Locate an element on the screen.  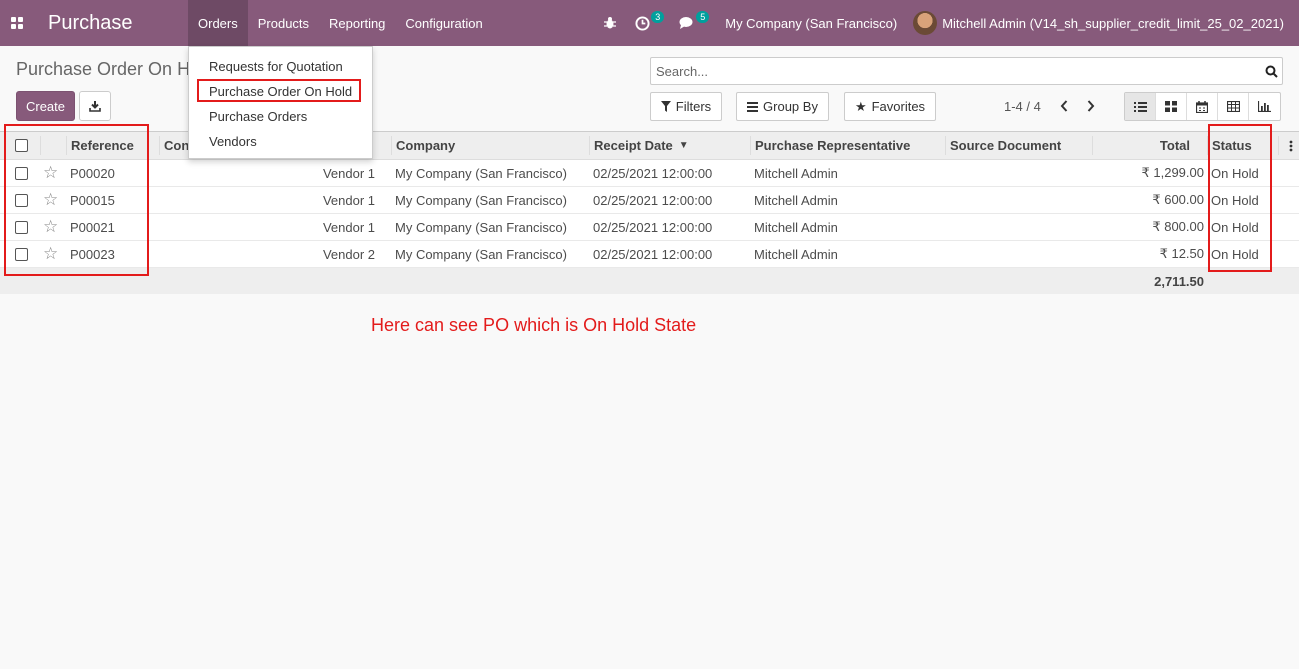
star-icon: ★ is located at coordinates (860, 106).